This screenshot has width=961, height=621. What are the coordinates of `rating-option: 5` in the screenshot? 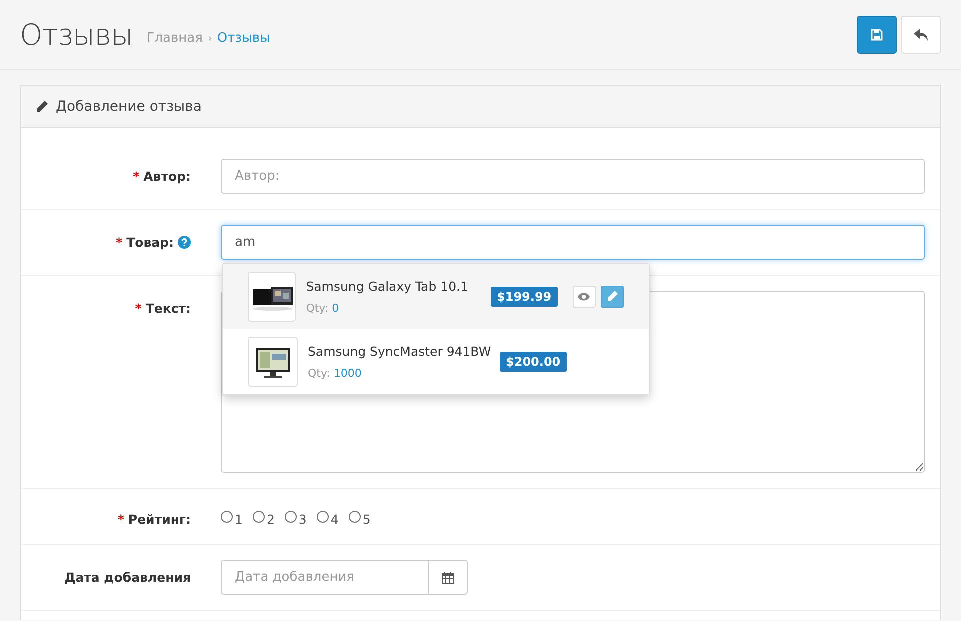 It's located at (359, 519).